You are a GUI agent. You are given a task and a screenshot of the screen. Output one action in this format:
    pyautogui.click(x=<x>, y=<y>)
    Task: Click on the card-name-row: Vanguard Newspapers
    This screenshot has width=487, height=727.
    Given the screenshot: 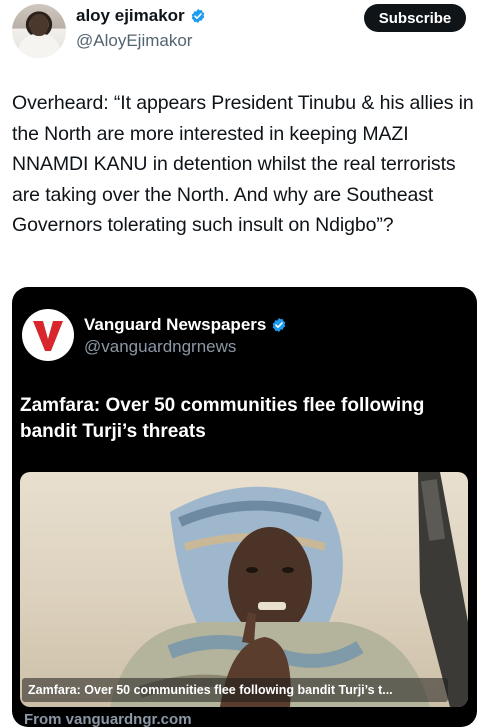 What is the action you would take?
    pyautogui.click(x=185, y=325)
    